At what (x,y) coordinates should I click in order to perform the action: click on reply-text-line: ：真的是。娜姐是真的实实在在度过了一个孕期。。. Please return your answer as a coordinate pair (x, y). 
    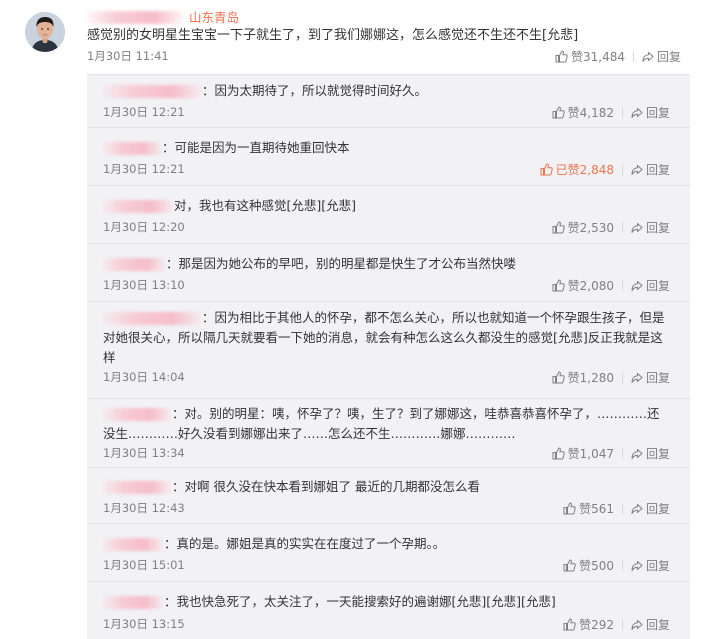
    Looking at the image, I should click on (385, 544).